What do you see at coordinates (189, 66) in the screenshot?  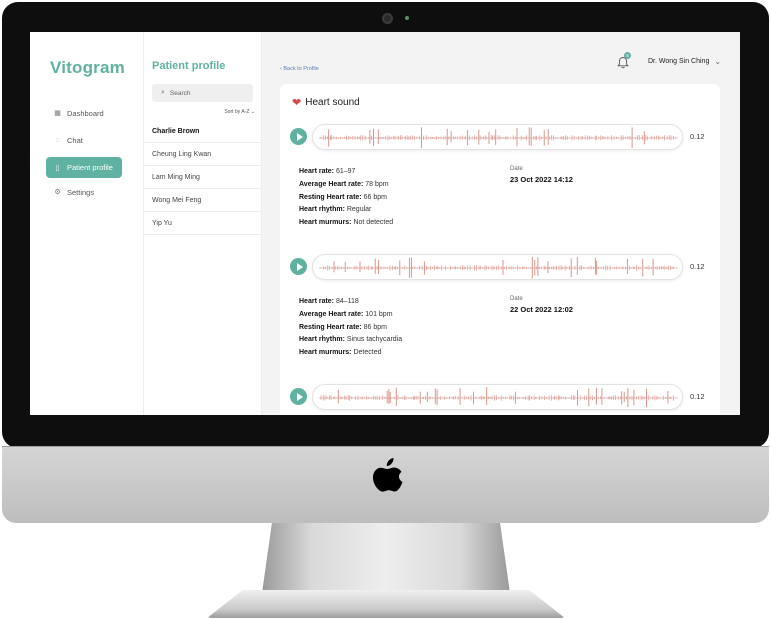 I see `patient-list-title: Patient profile` at bounding box center [189, 66].